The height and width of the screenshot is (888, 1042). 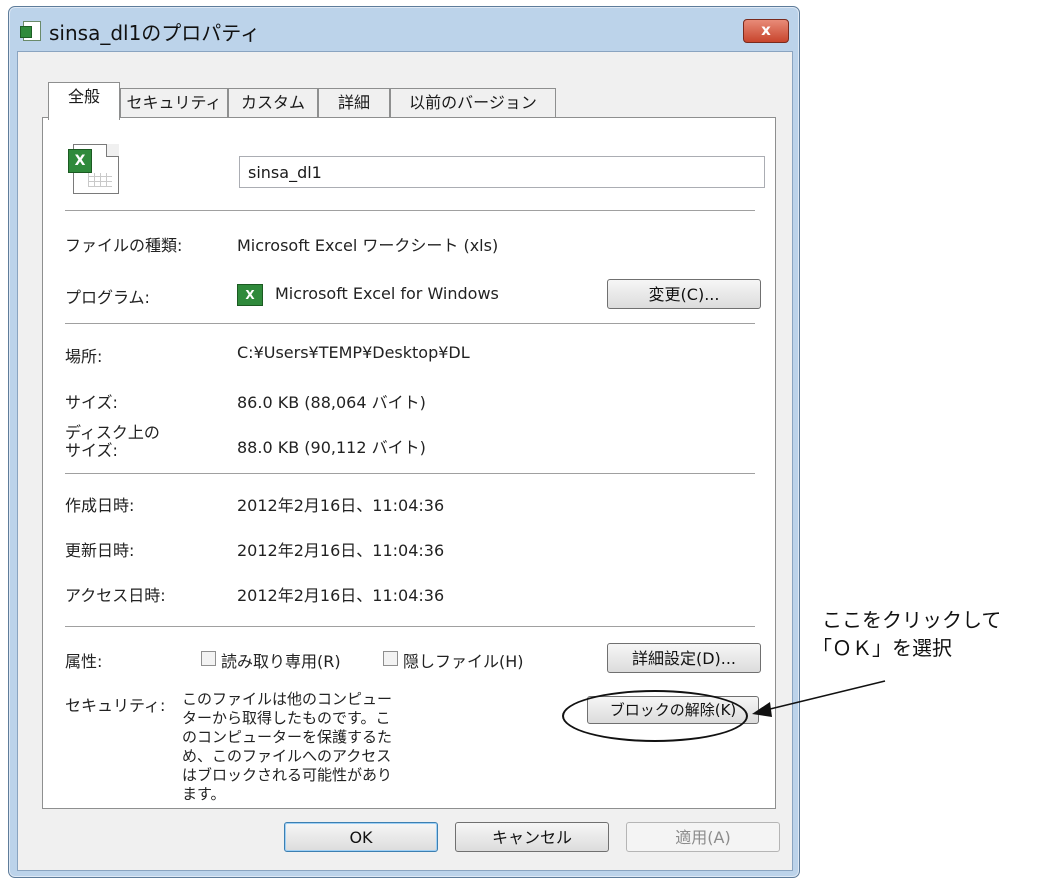 I want to click on annotation-arrow-icon, so click(x=819, y=698).